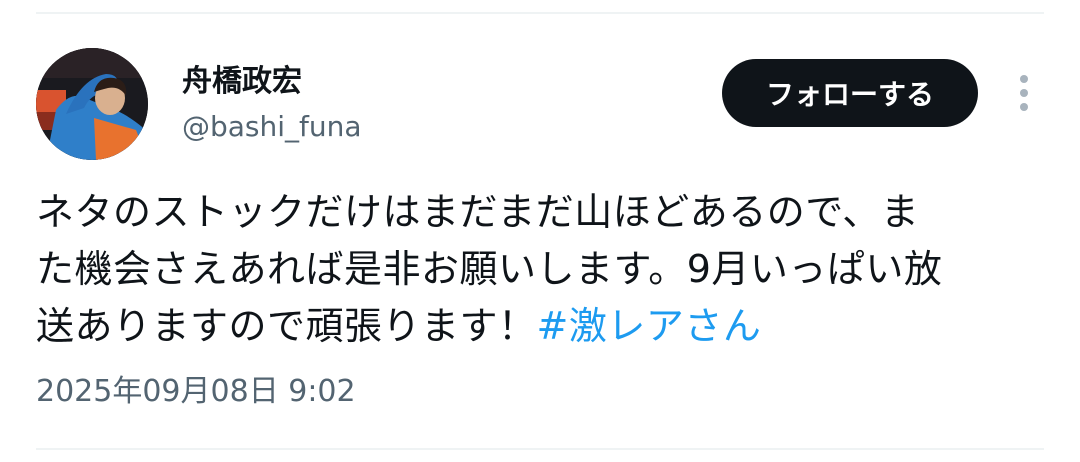 The width and height of the screenshot is (1080, 462). What do you see at coordinates (489, 269) in the screenshot?
I see `tweet-text-line: た機会さえあれば是非お願いします。9月いっぱい放` at bounding box center [489, 269].